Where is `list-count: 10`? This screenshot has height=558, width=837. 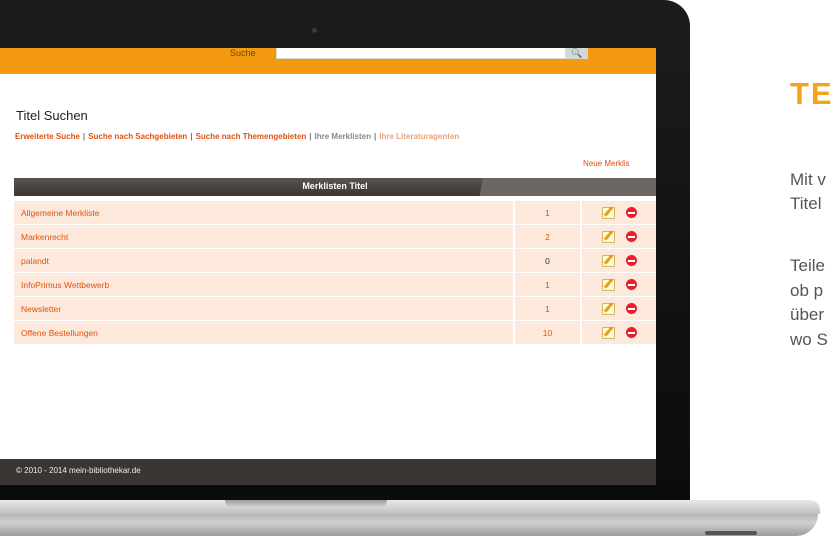 list-count: 10 is located at coordinates (547, 333).